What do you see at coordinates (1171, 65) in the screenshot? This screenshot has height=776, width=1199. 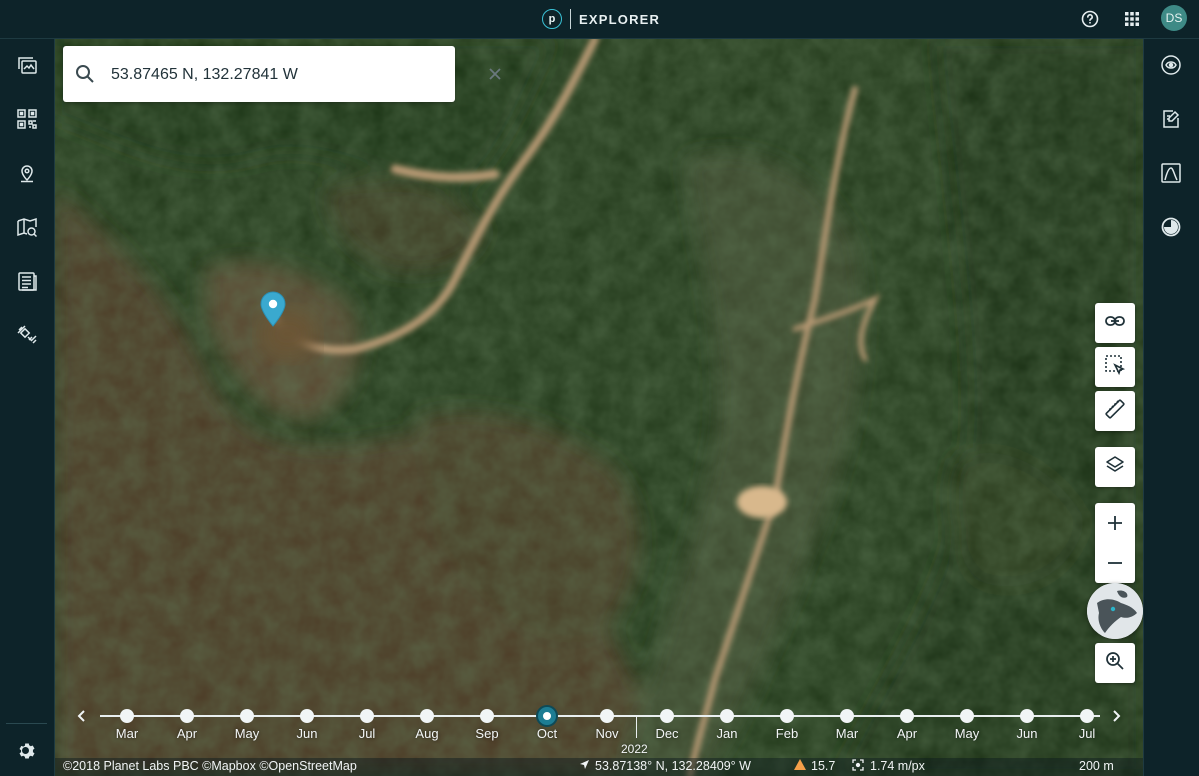 I see `ndvi-analysis-icon` at bounding box center [1171, 65].